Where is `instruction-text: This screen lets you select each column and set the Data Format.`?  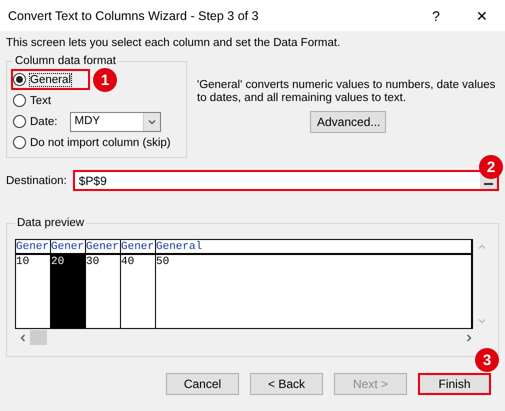
instruction-text: This screen lets you select each column and set the Data Format. is located at coordinates (173, 43).